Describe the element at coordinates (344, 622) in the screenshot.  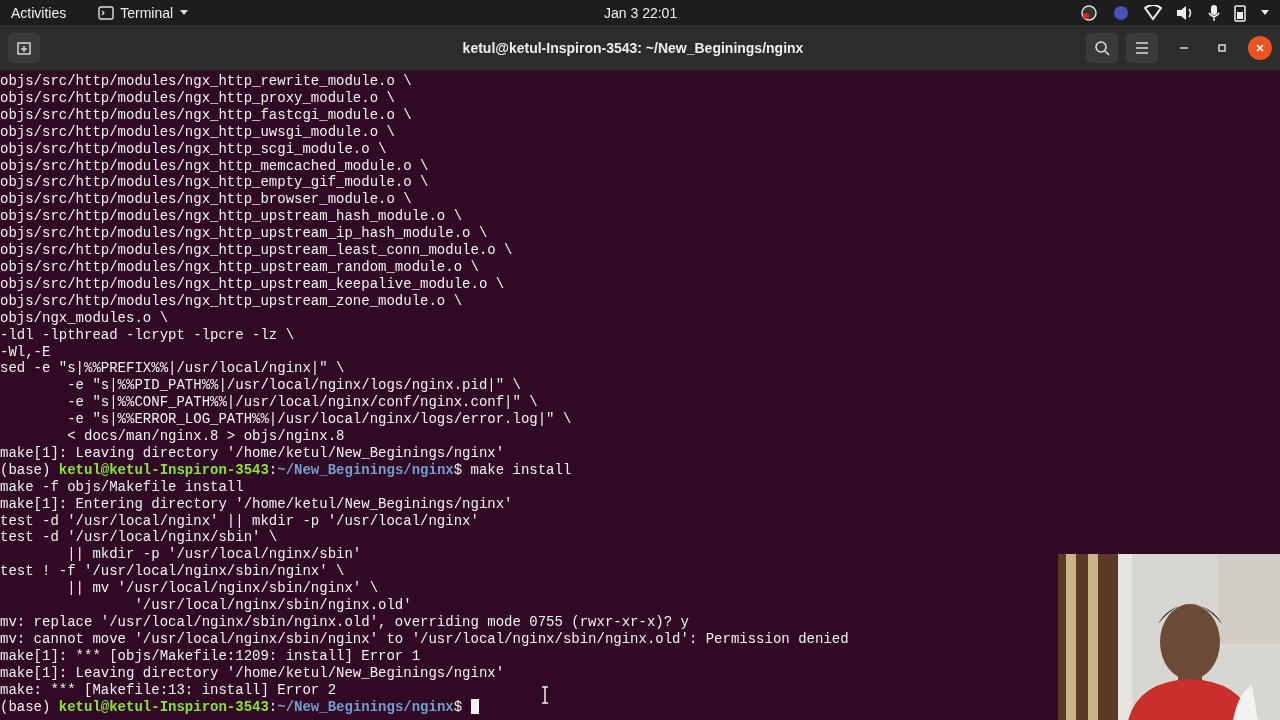
I see `terminal-line: mv: replace '/usr/local/nginx/sbin/nginx.old', overriding mode 0755 (rwxr-xr-x)? y` at that location.